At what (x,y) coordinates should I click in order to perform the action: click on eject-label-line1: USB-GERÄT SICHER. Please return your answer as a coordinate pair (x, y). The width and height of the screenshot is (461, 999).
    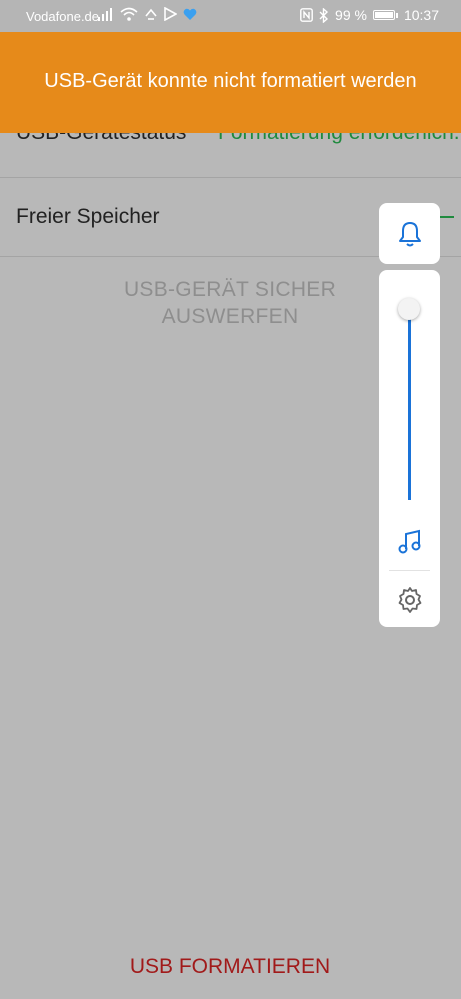
    Looking at the image, I should click on (230, 289).